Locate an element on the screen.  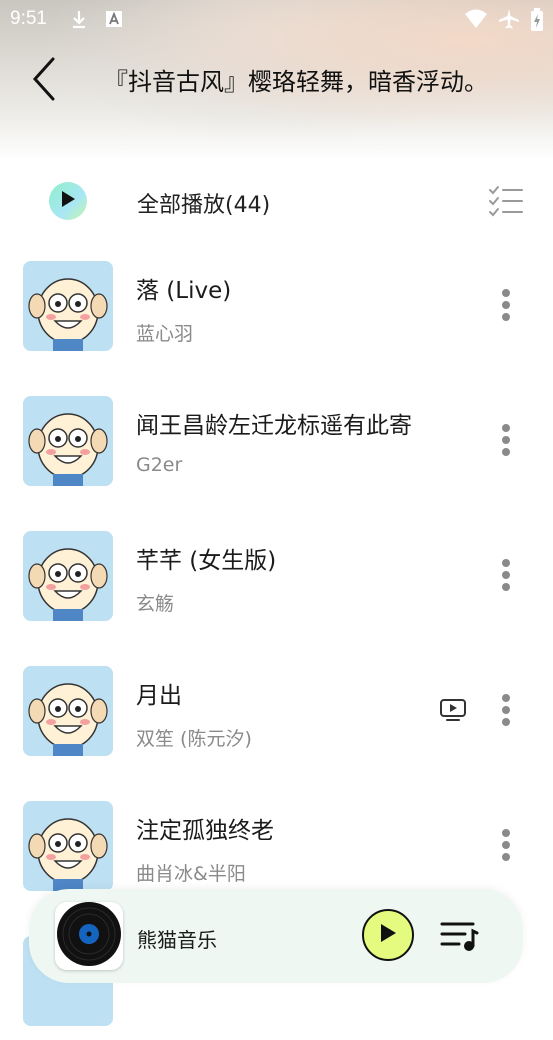
song-artist: 蓝心羽 is located at coordinates (165, 334).